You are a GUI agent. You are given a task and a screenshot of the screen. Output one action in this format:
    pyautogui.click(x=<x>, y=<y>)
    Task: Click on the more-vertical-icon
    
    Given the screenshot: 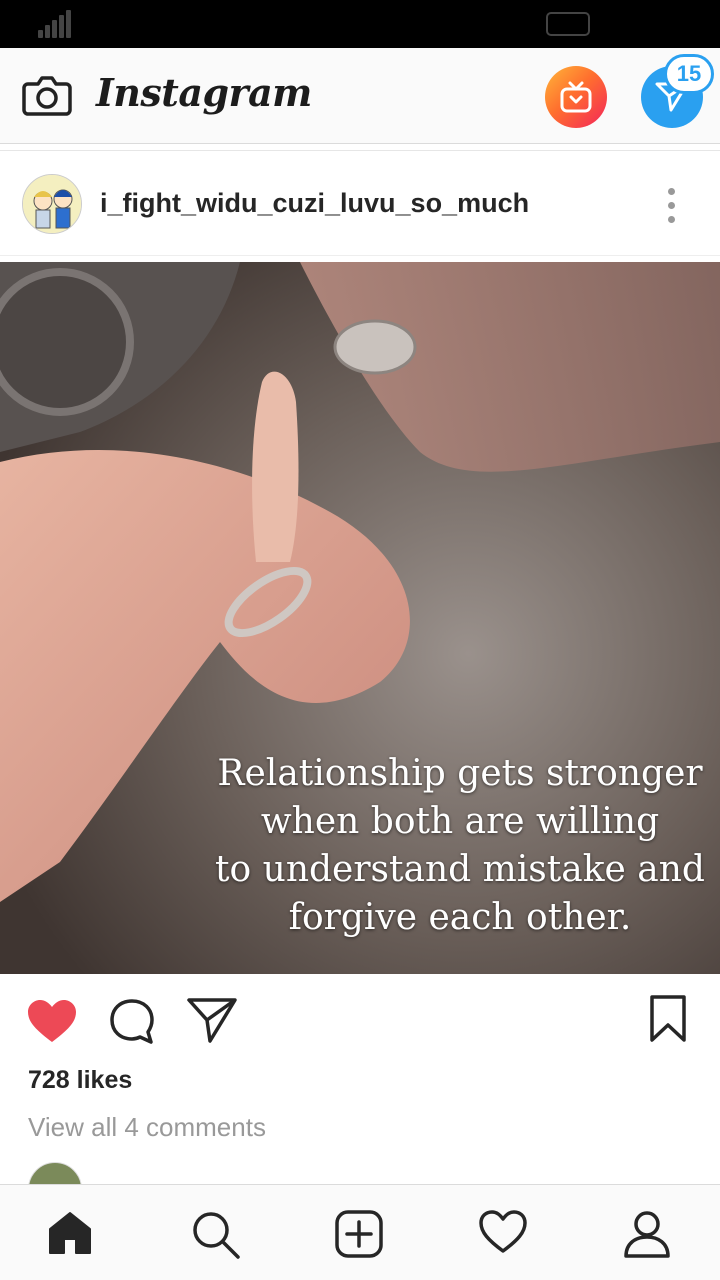 What is the action you would take?
    pyautogui.click(x=672, y=206)
    